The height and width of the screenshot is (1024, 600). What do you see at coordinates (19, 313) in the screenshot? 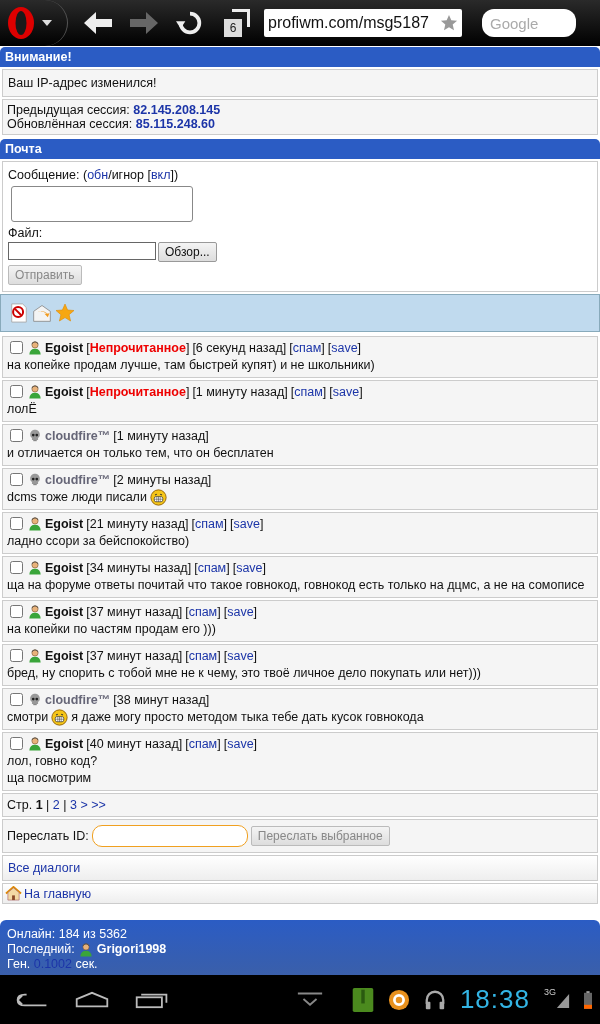
I see `blocked-document-icon` at bounding box center [19, 313].